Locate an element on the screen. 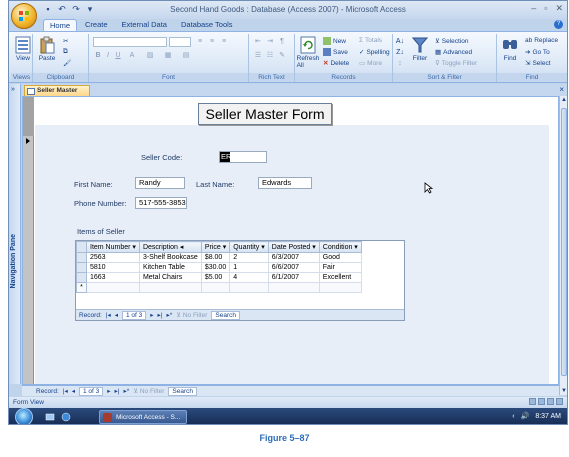 The width and height of the screenshot is (569, 457). highlight-icon: ✎ is located at coordinates (282, 56).